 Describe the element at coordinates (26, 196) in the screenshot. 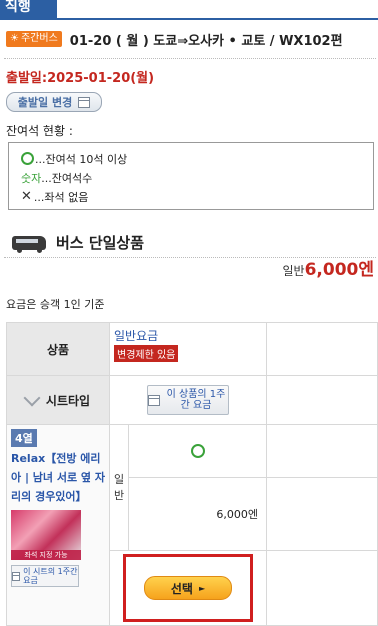

I see `cross-icon: ✕` at that location.